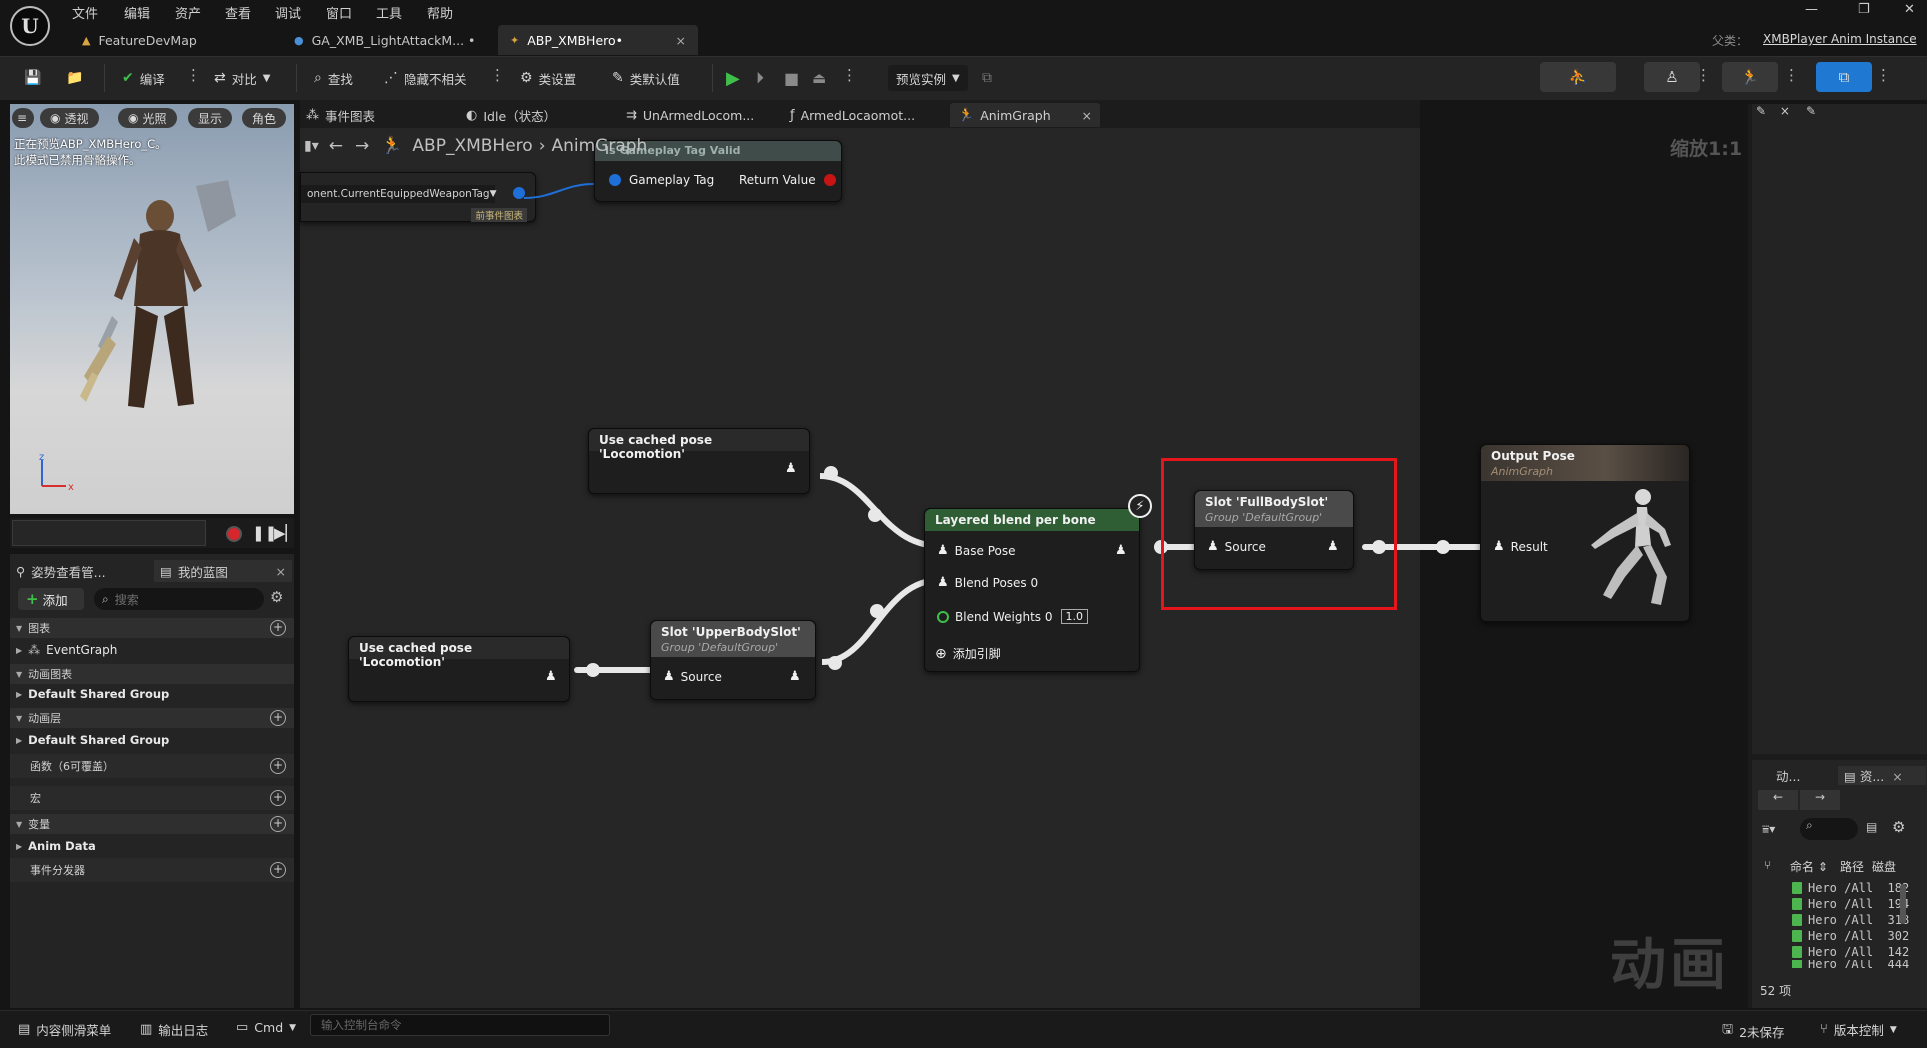  What do you see at coordinates (152, 674) in the screenshot?
I see `section-anim-graphs: ▼ 动画图表` at bounding box center [152, 674].